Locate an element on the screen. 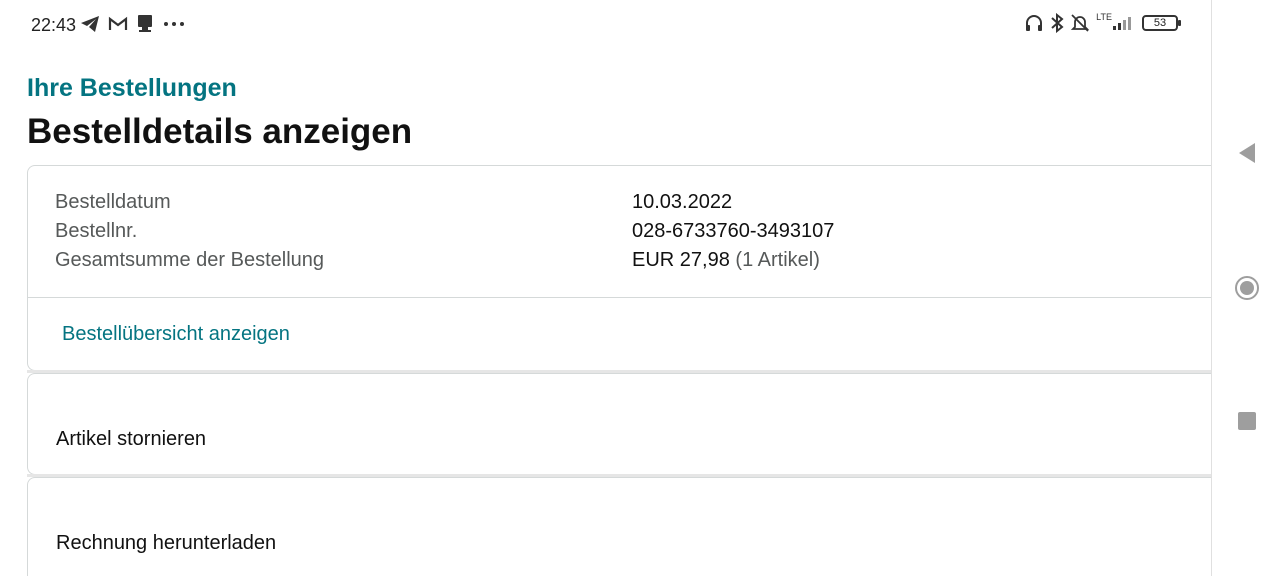  bluetooth-icon is located at coordinates (1057, 23).